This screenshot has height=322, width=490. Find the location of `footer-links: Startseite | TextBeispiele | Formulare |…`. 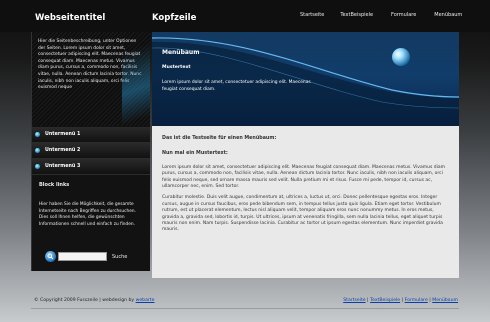

footer-links: Startseite | TextBeispiele | Formulare |… is located at coordinates (400, 300).